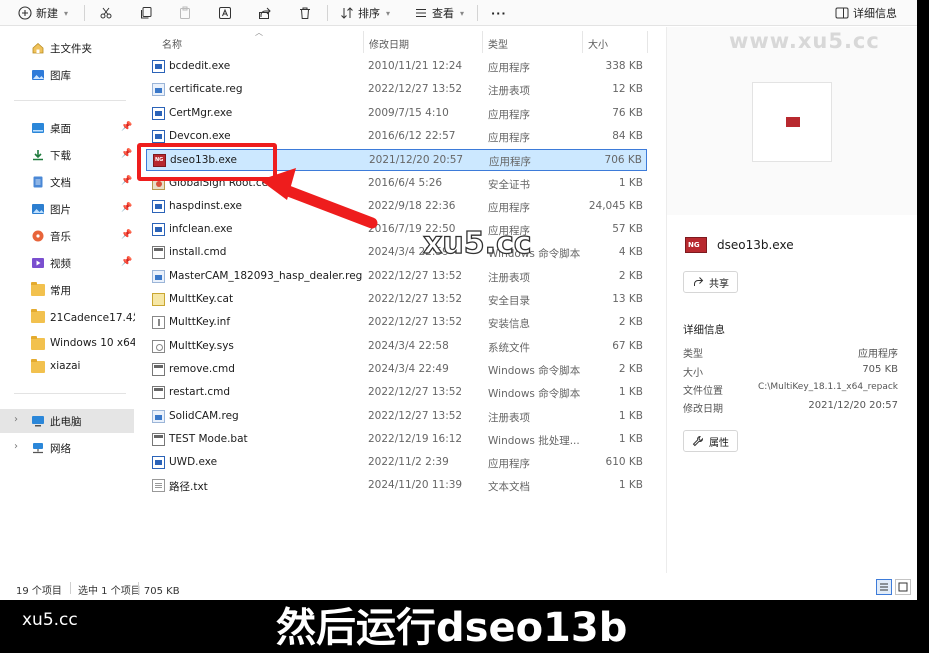 The width and height of the screenshot is (929, 653). Describe the element at coordinates (60, 264) in the screenshot. I see `nav-item-label: 视频` at that location.